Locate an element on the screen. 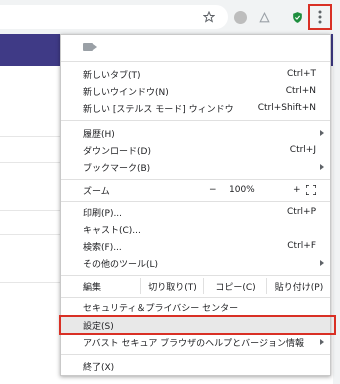 This screenshot has width=340, height=384. menu-item-new-tab: 新しいタブ(T) Ctrl+T is located at coordinates (195, 74).